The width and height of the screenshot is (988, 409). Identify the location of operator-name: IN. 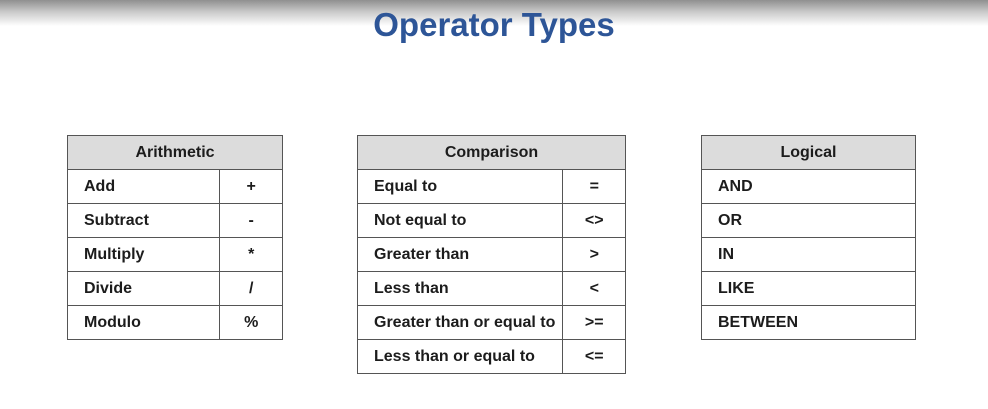
(808, 254).